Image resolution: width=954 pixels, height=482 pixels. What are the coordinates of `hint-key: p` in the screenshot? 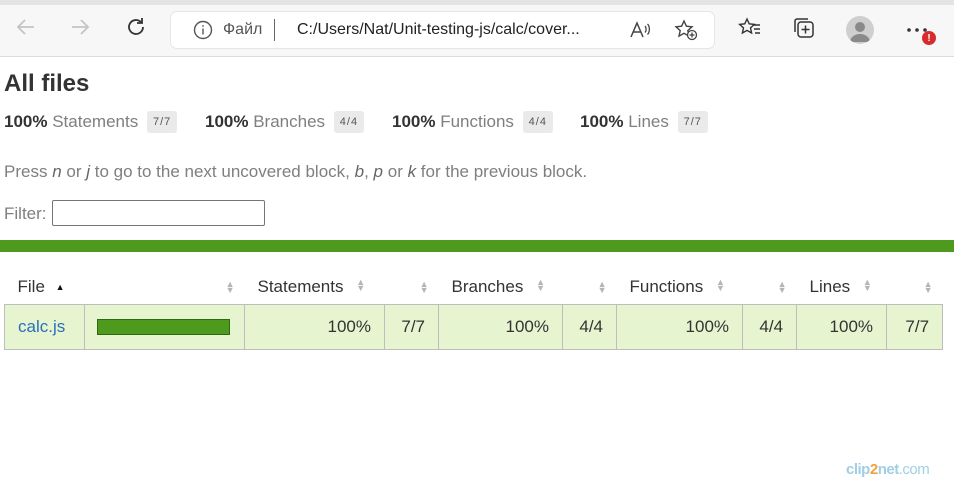 It's located at (378, 171).